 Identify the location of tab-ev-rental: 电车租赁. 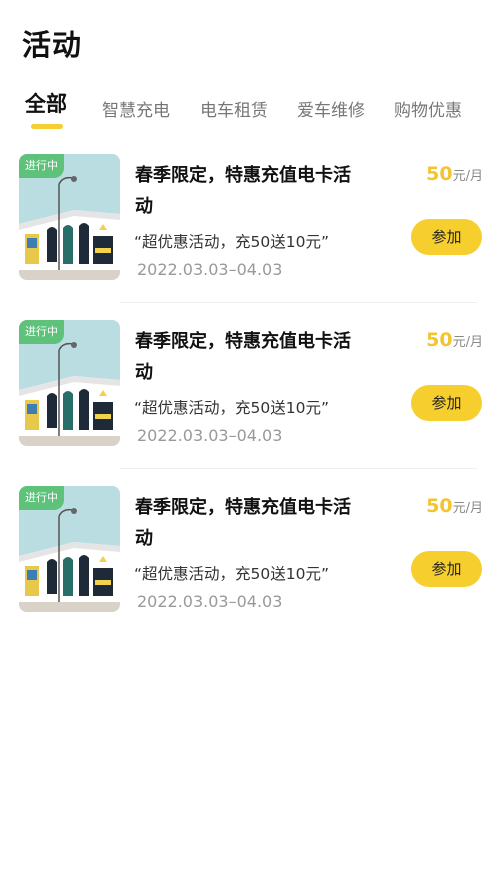
(234, 108).